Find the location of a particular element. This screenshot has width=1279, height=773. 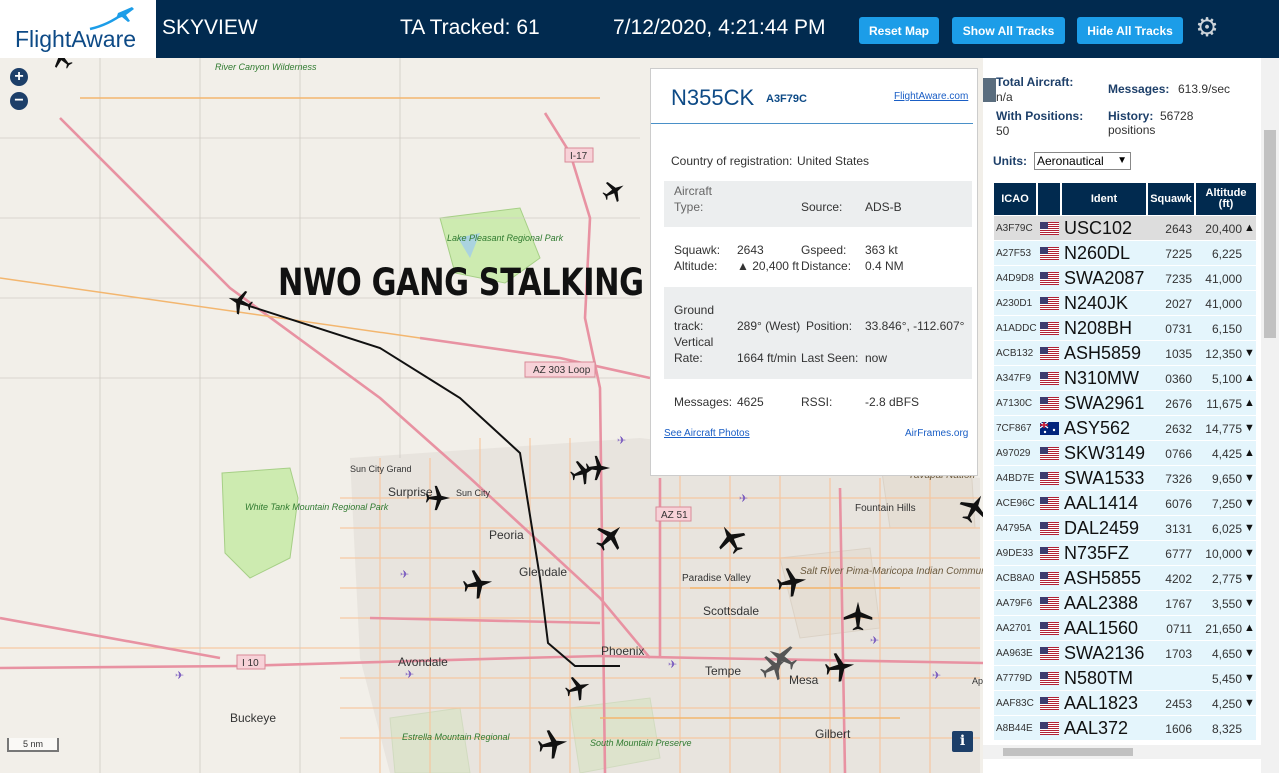

row-ident: SWA2087 is located at coordinates (1104, 278).